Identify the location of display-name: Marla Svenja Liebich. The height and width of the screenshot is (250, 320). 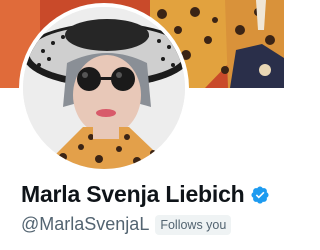
(133, 194).